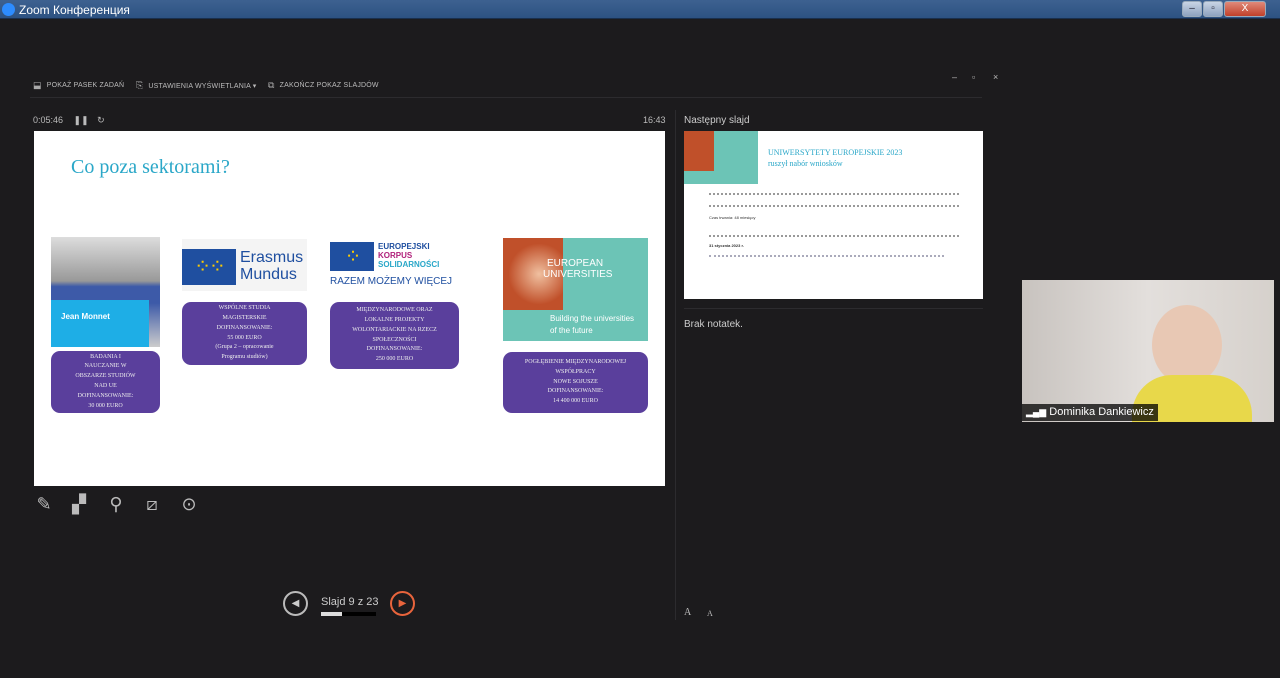 The image size is (1280, 678). What do you see at coordinates (74, 10) in the screenshot?
I see `window-title: Zoom Конференция` at bounding box center [74, 10].